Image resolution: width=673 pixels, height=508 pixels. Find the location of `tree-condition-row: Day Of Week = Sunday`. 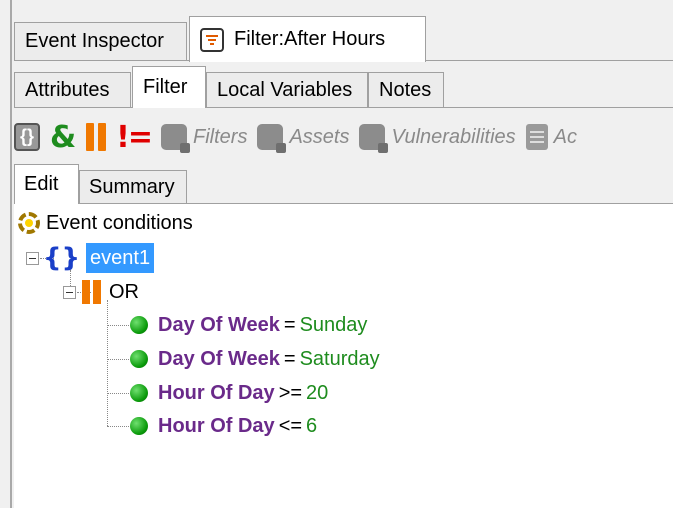

tree-condition-row: Day Of Week = Sunday is located at coordinates (248, 325).